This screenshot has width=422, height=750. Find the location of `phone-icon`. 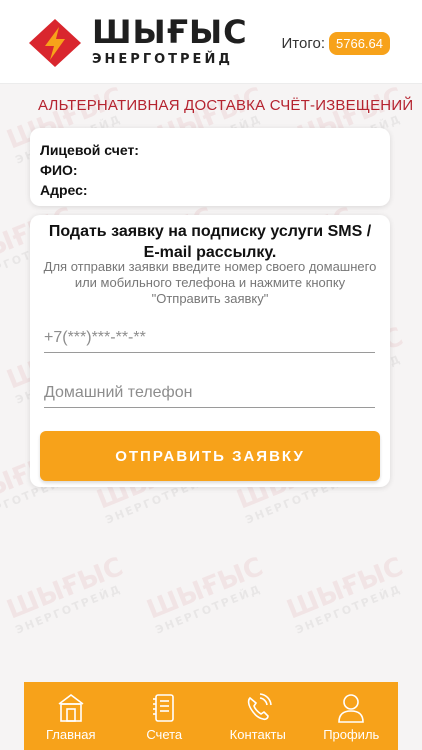

phone-icon is located at coordinates (259, 707).